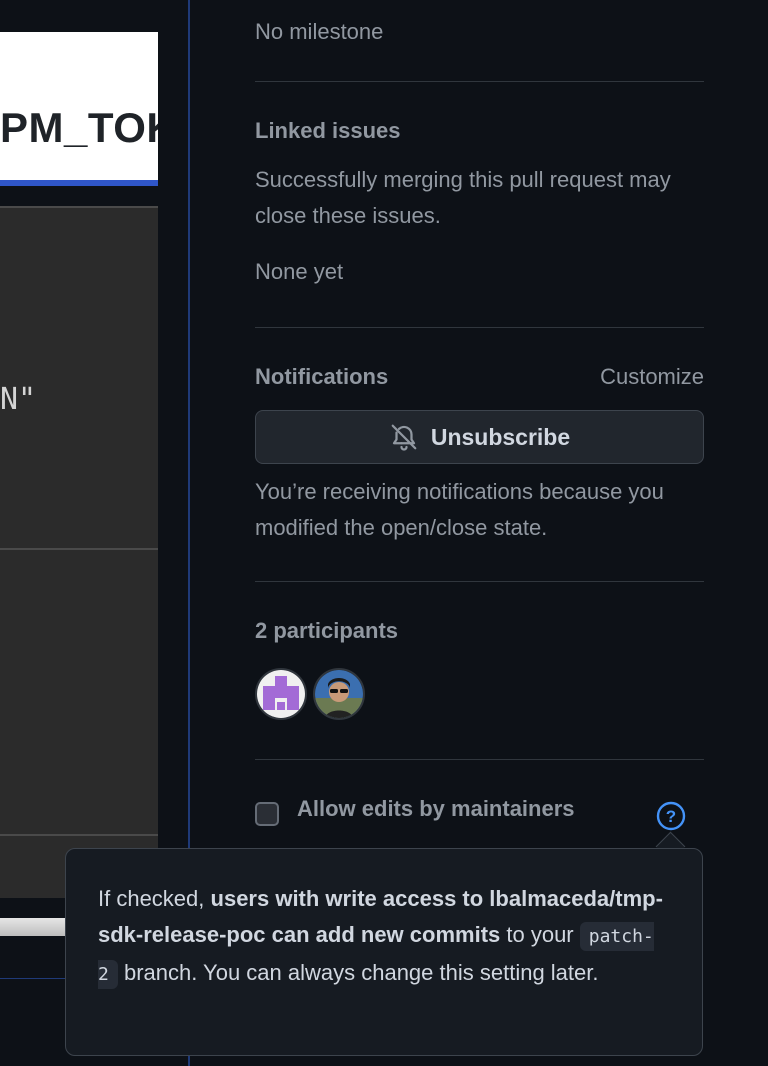 This screenshot has width=768, height=1066. I want to click on notifications-heading: Notifications, so click(322, 376).